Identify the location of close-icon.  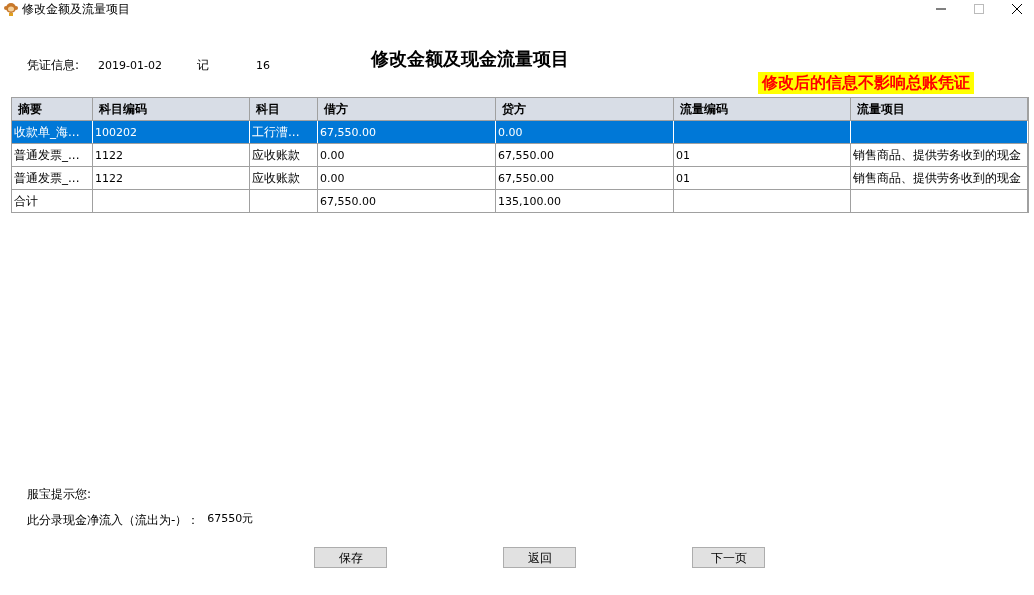
(1017, 9).